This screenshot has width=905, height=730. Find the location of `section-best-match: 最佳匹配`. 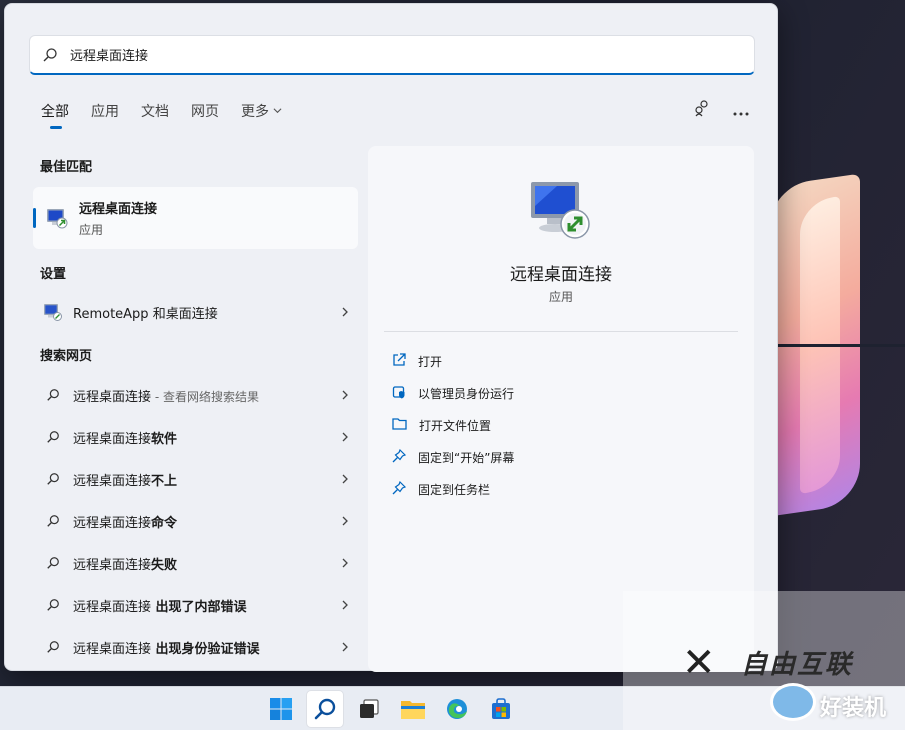

section-best-match: 最佳匹配 is located at coordinates (66, 167).